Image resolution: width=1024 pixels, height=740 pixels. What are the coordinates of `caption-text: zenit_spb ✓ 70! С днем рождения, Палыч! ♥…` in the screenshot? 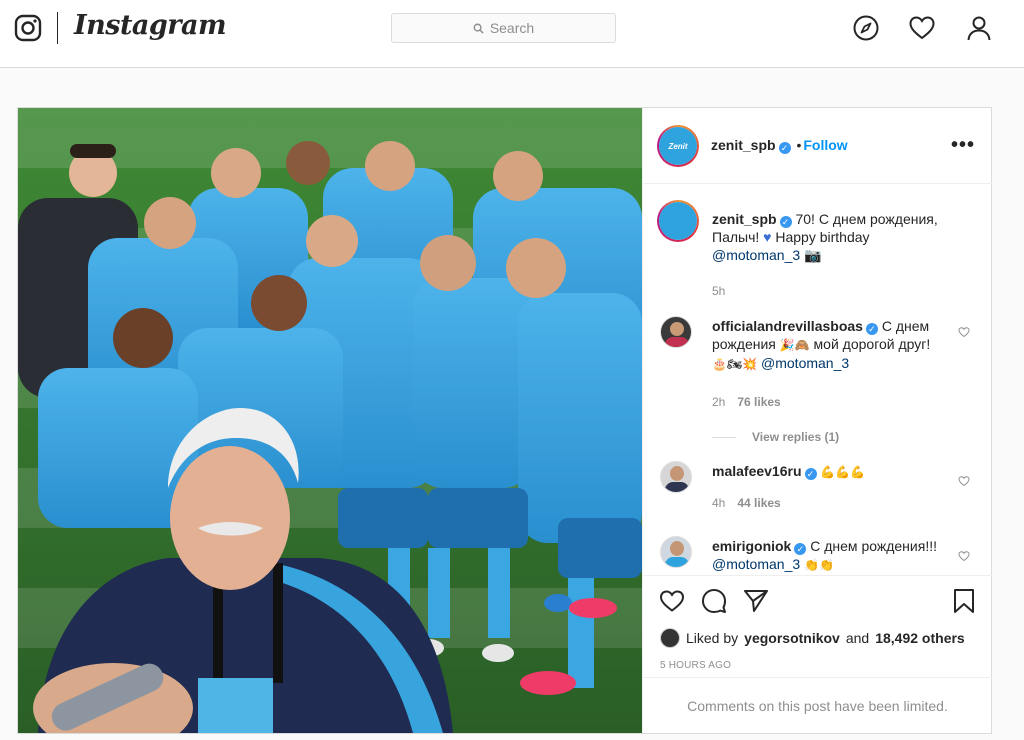 It's located at (832, 237).